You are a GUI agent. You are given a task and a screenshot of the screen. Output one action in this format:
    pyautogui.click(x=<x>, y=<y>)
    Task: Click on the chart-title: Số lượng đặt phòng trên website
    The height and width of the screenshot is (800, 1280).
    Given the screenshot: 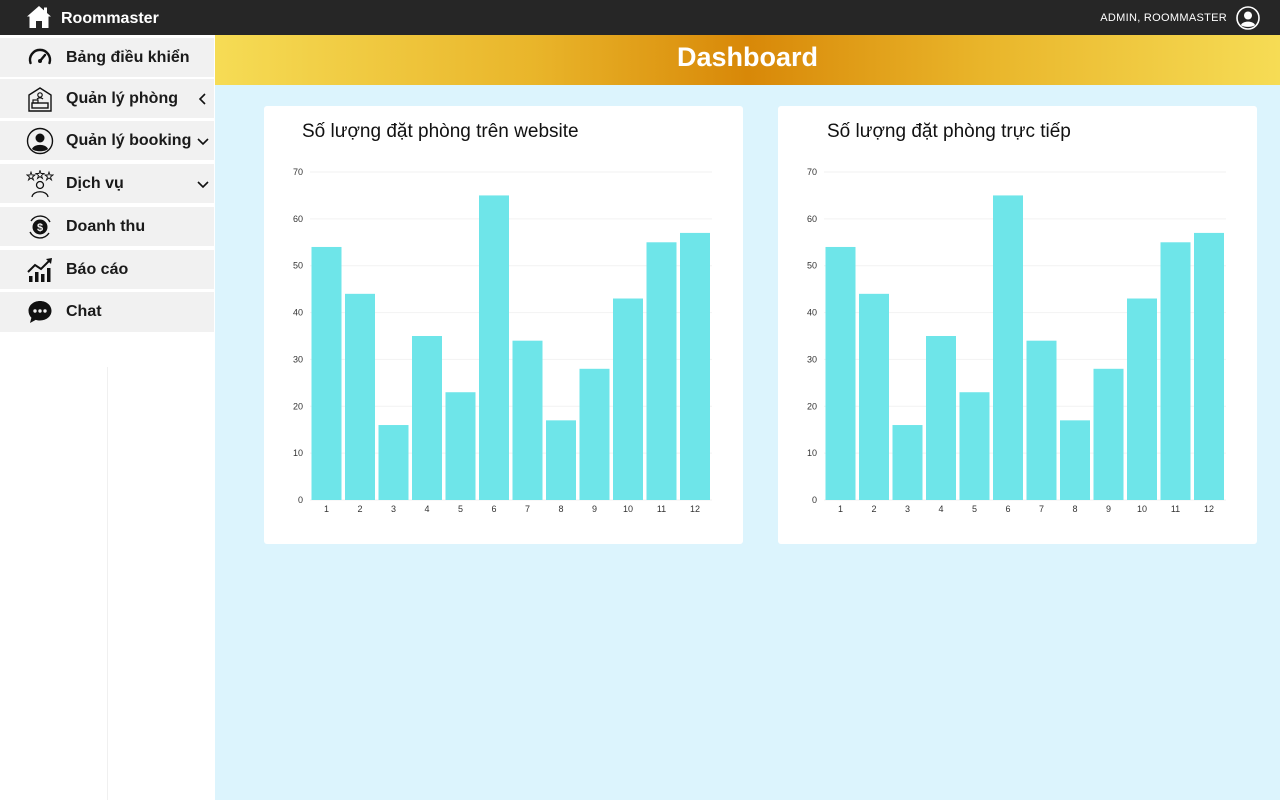 What is the action you would take?
    pyautogui.click(x=440, y=131)
    